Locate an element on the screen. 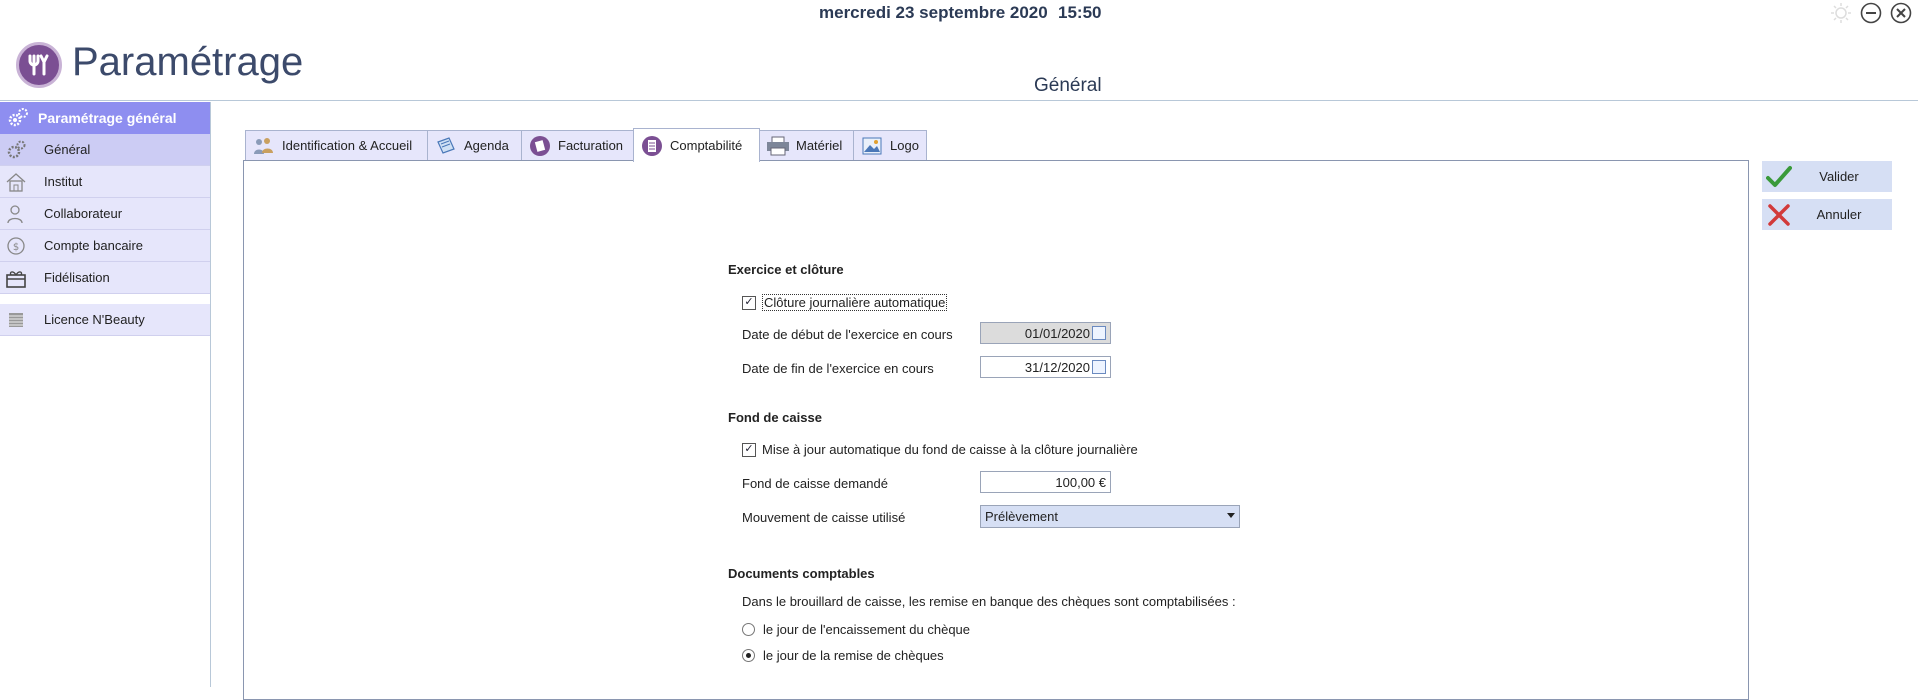 This screenshot has width=1918, height=700. option-remise-label: le jour de la remise de chèques is located at coordinates (853, 655).